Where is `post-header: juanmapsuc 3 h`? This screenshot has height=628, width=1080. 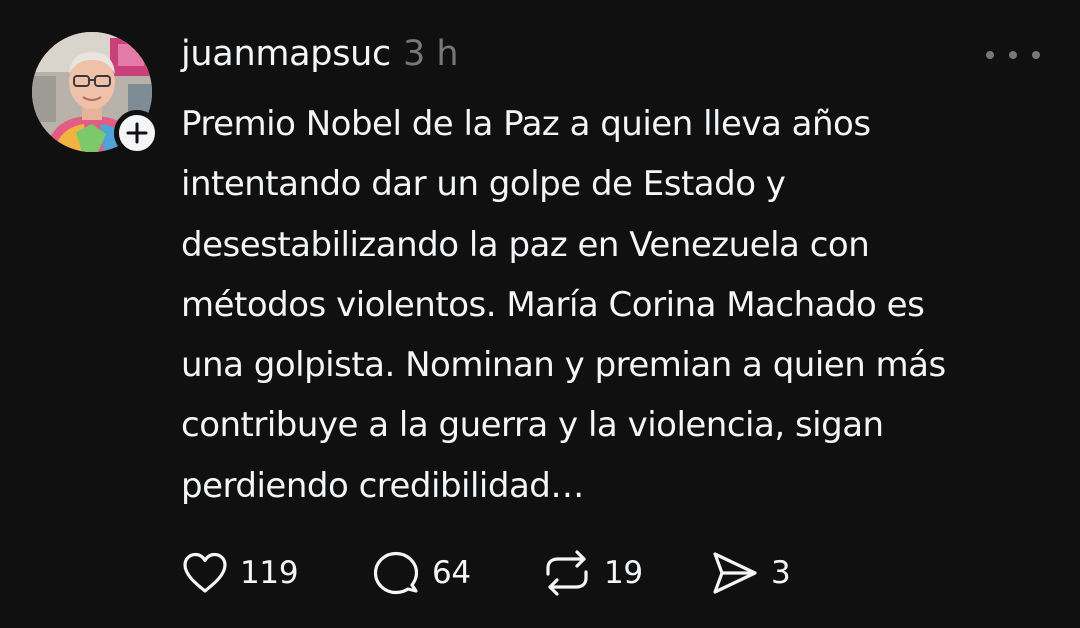
post-header: juanmapsuc 3 h is located at coordinates (320, 57).